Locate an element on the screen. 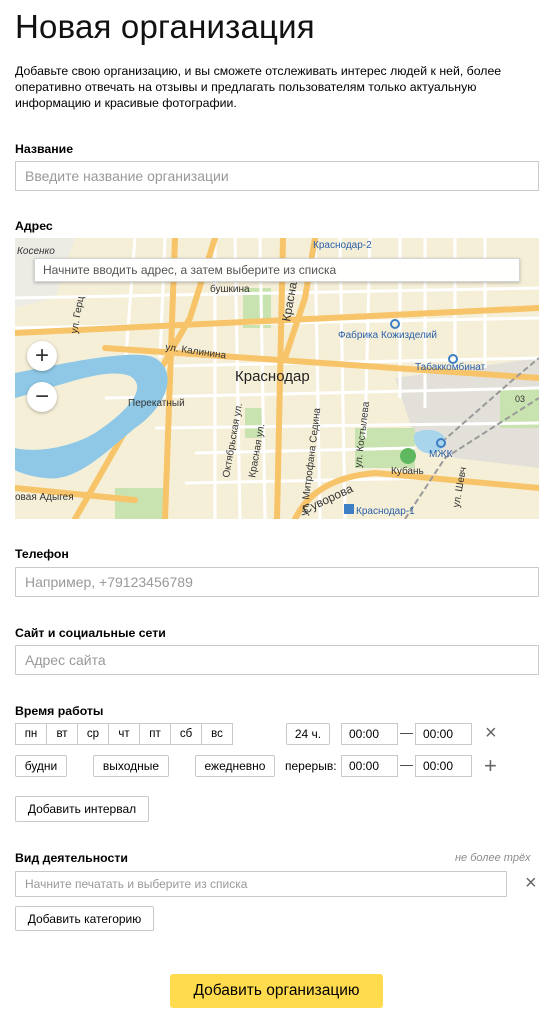 The image size is (559, 1024). map-label: Косенко is located at coordinates (36, 251).